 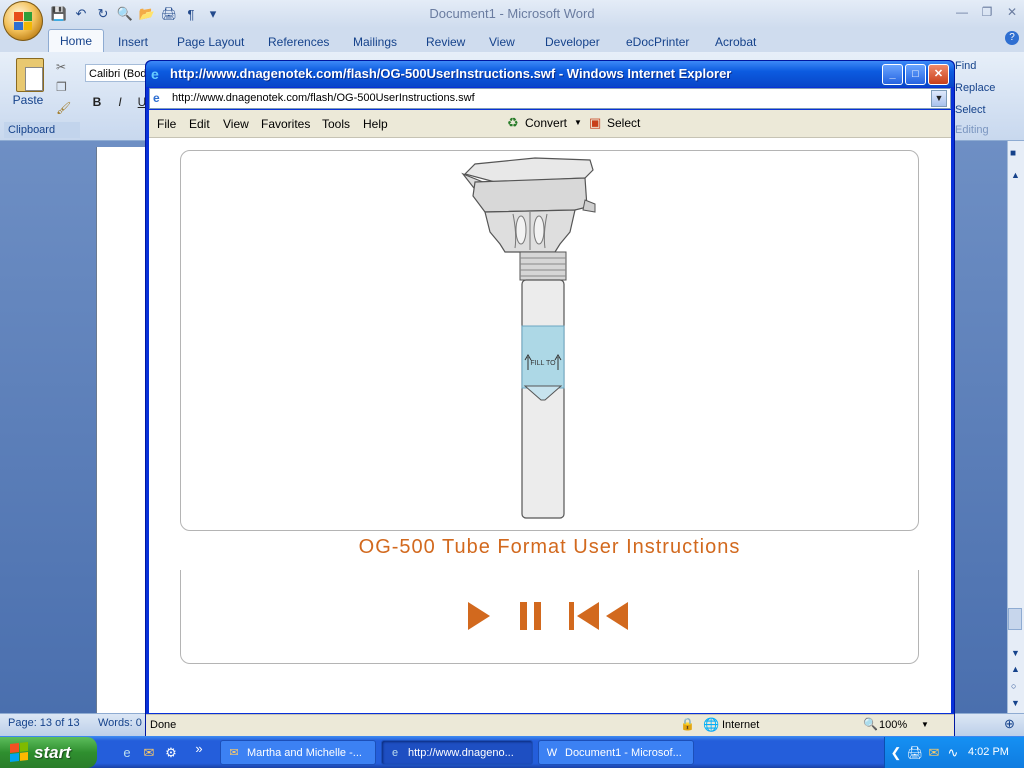 What do you see at coordinates (1013, 153) in the screenshot?
I see `ruler-toggle-icon: ■` at bounding box center [1013, 153].